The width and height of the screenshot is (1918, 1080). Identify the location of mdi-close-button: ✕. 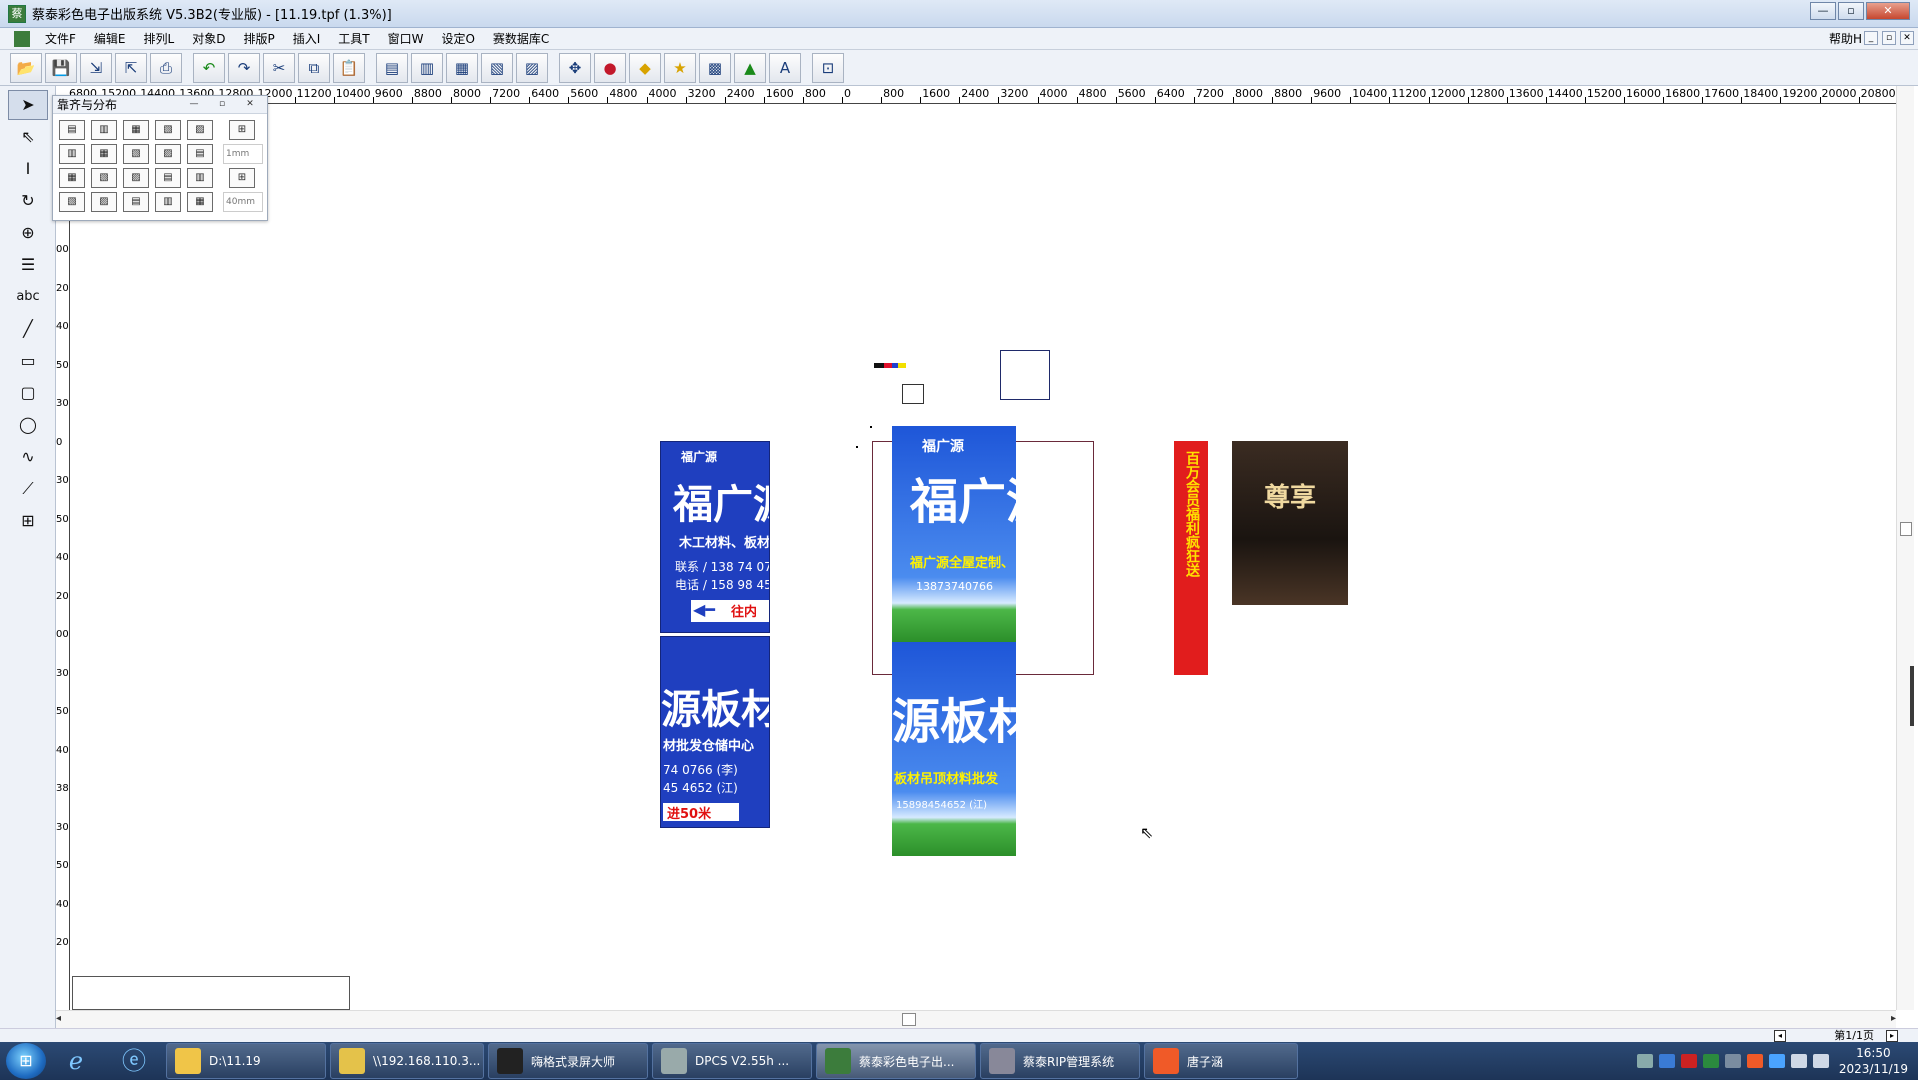
(1907, 38).